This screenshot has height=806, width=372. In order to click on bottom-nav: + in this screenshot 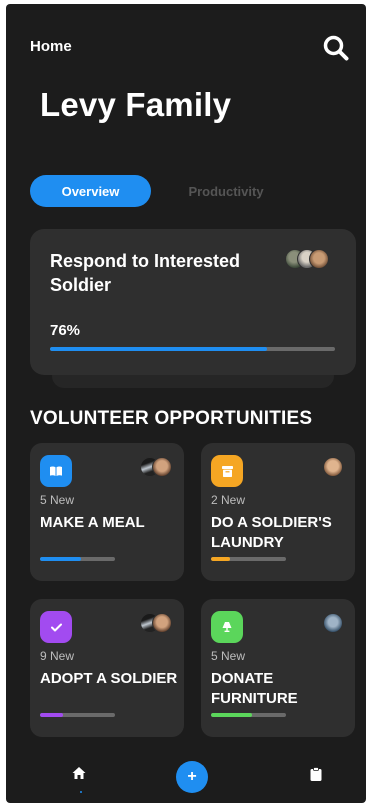, I will do `click(186, 773)`.